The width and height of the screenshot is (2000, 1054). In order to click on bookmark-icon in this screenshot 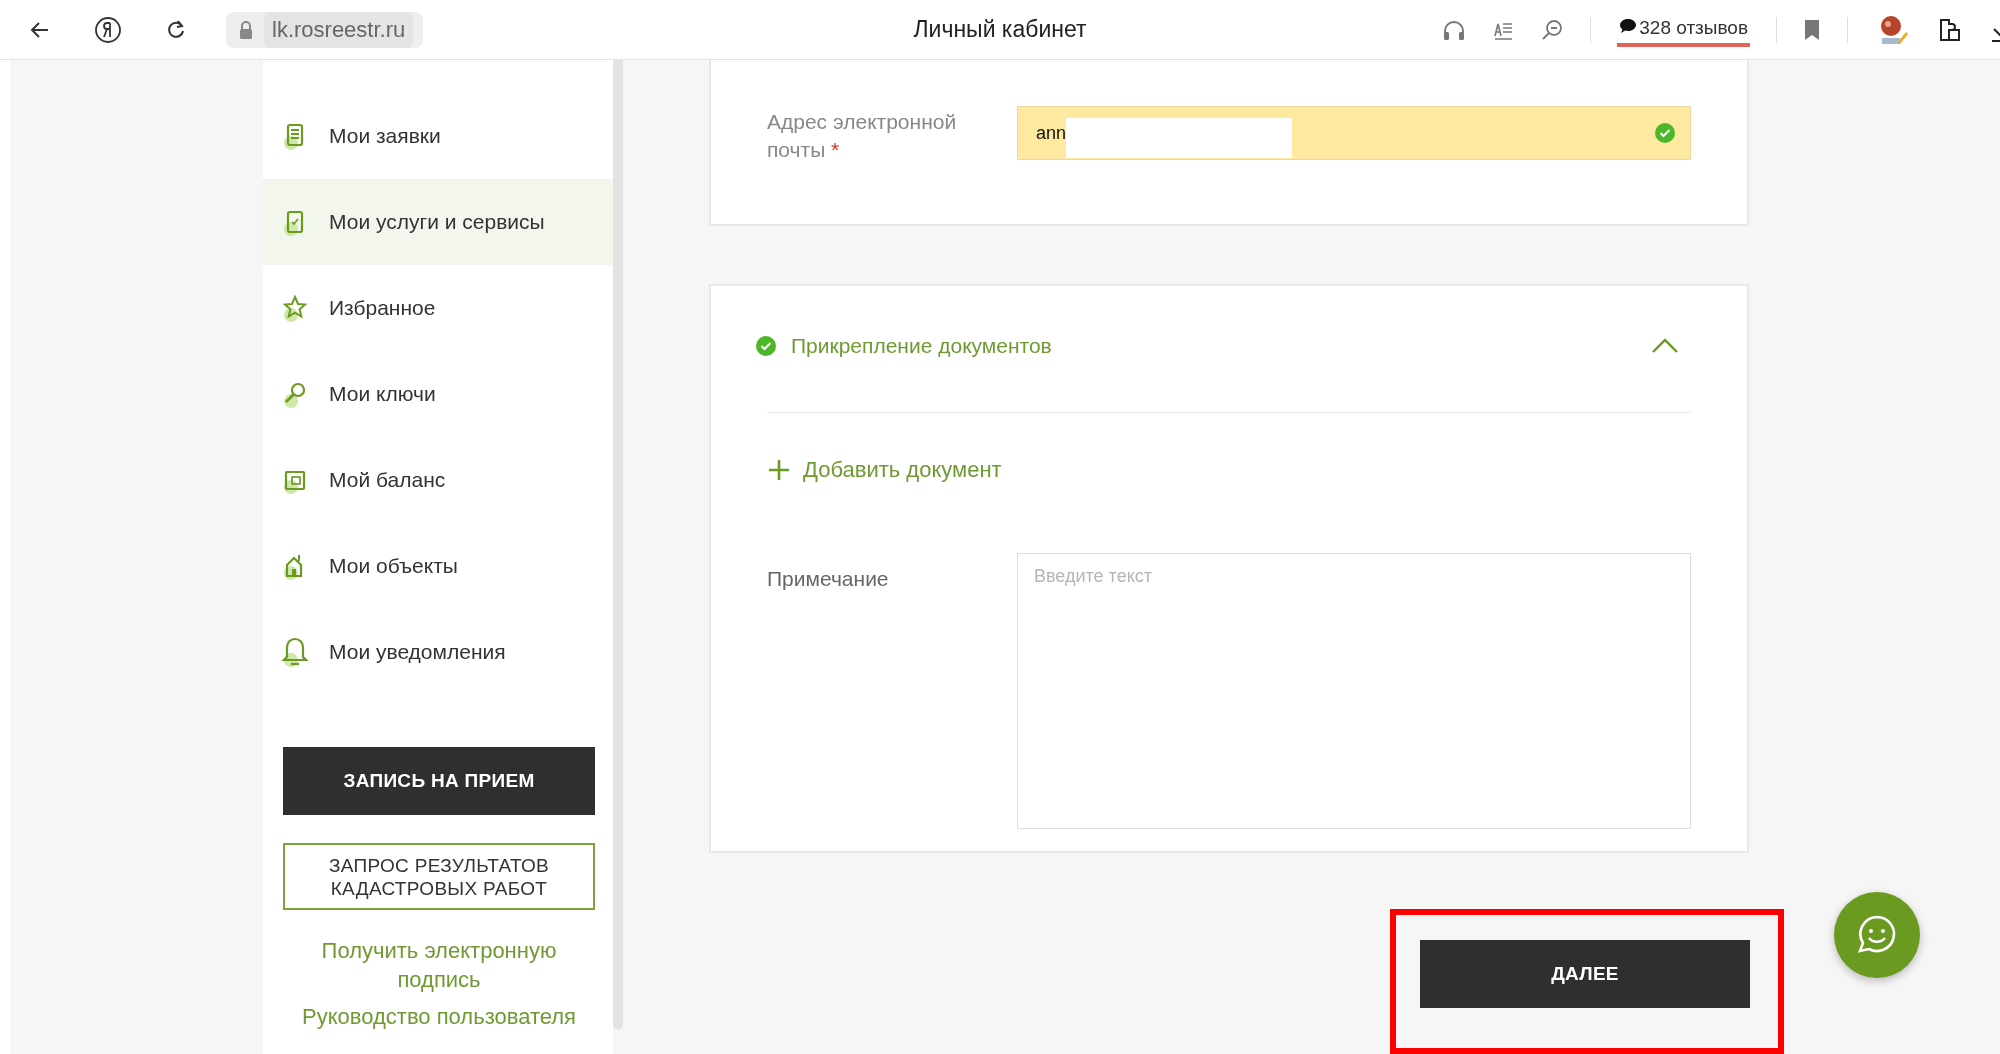, I will do `click(1812, 29)`.